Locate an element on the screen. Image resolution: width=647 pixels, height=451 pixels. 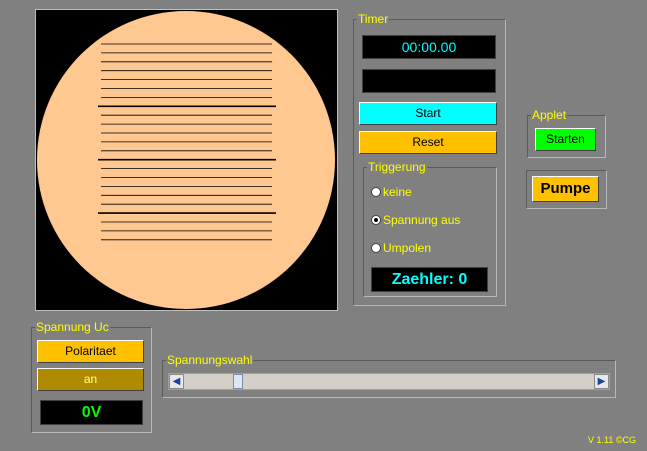
polarity-button-label: Polaritaet is located at coordinates (90, 351).